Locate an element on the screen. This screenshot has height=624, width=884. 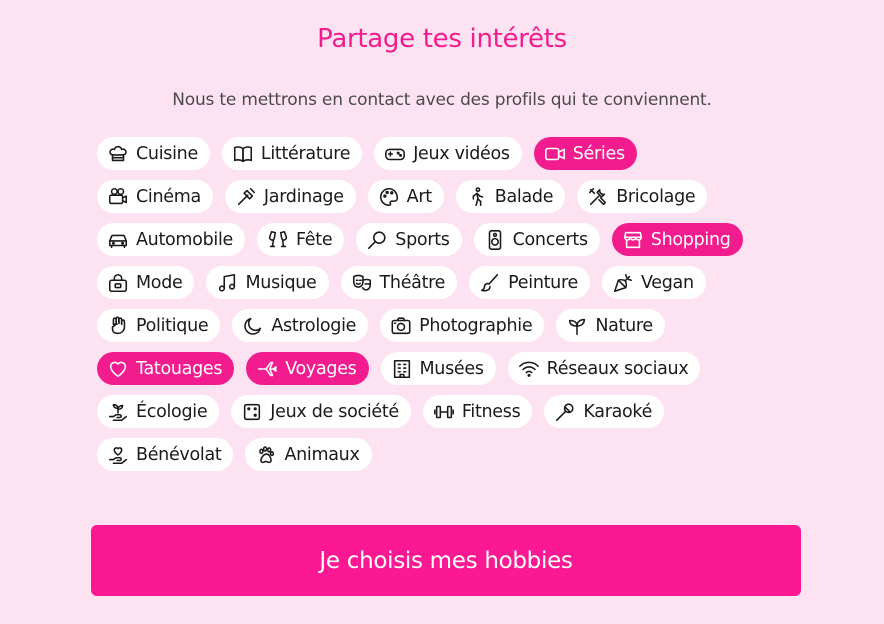
dumbbell-icon is located at coordinates (444, 412).